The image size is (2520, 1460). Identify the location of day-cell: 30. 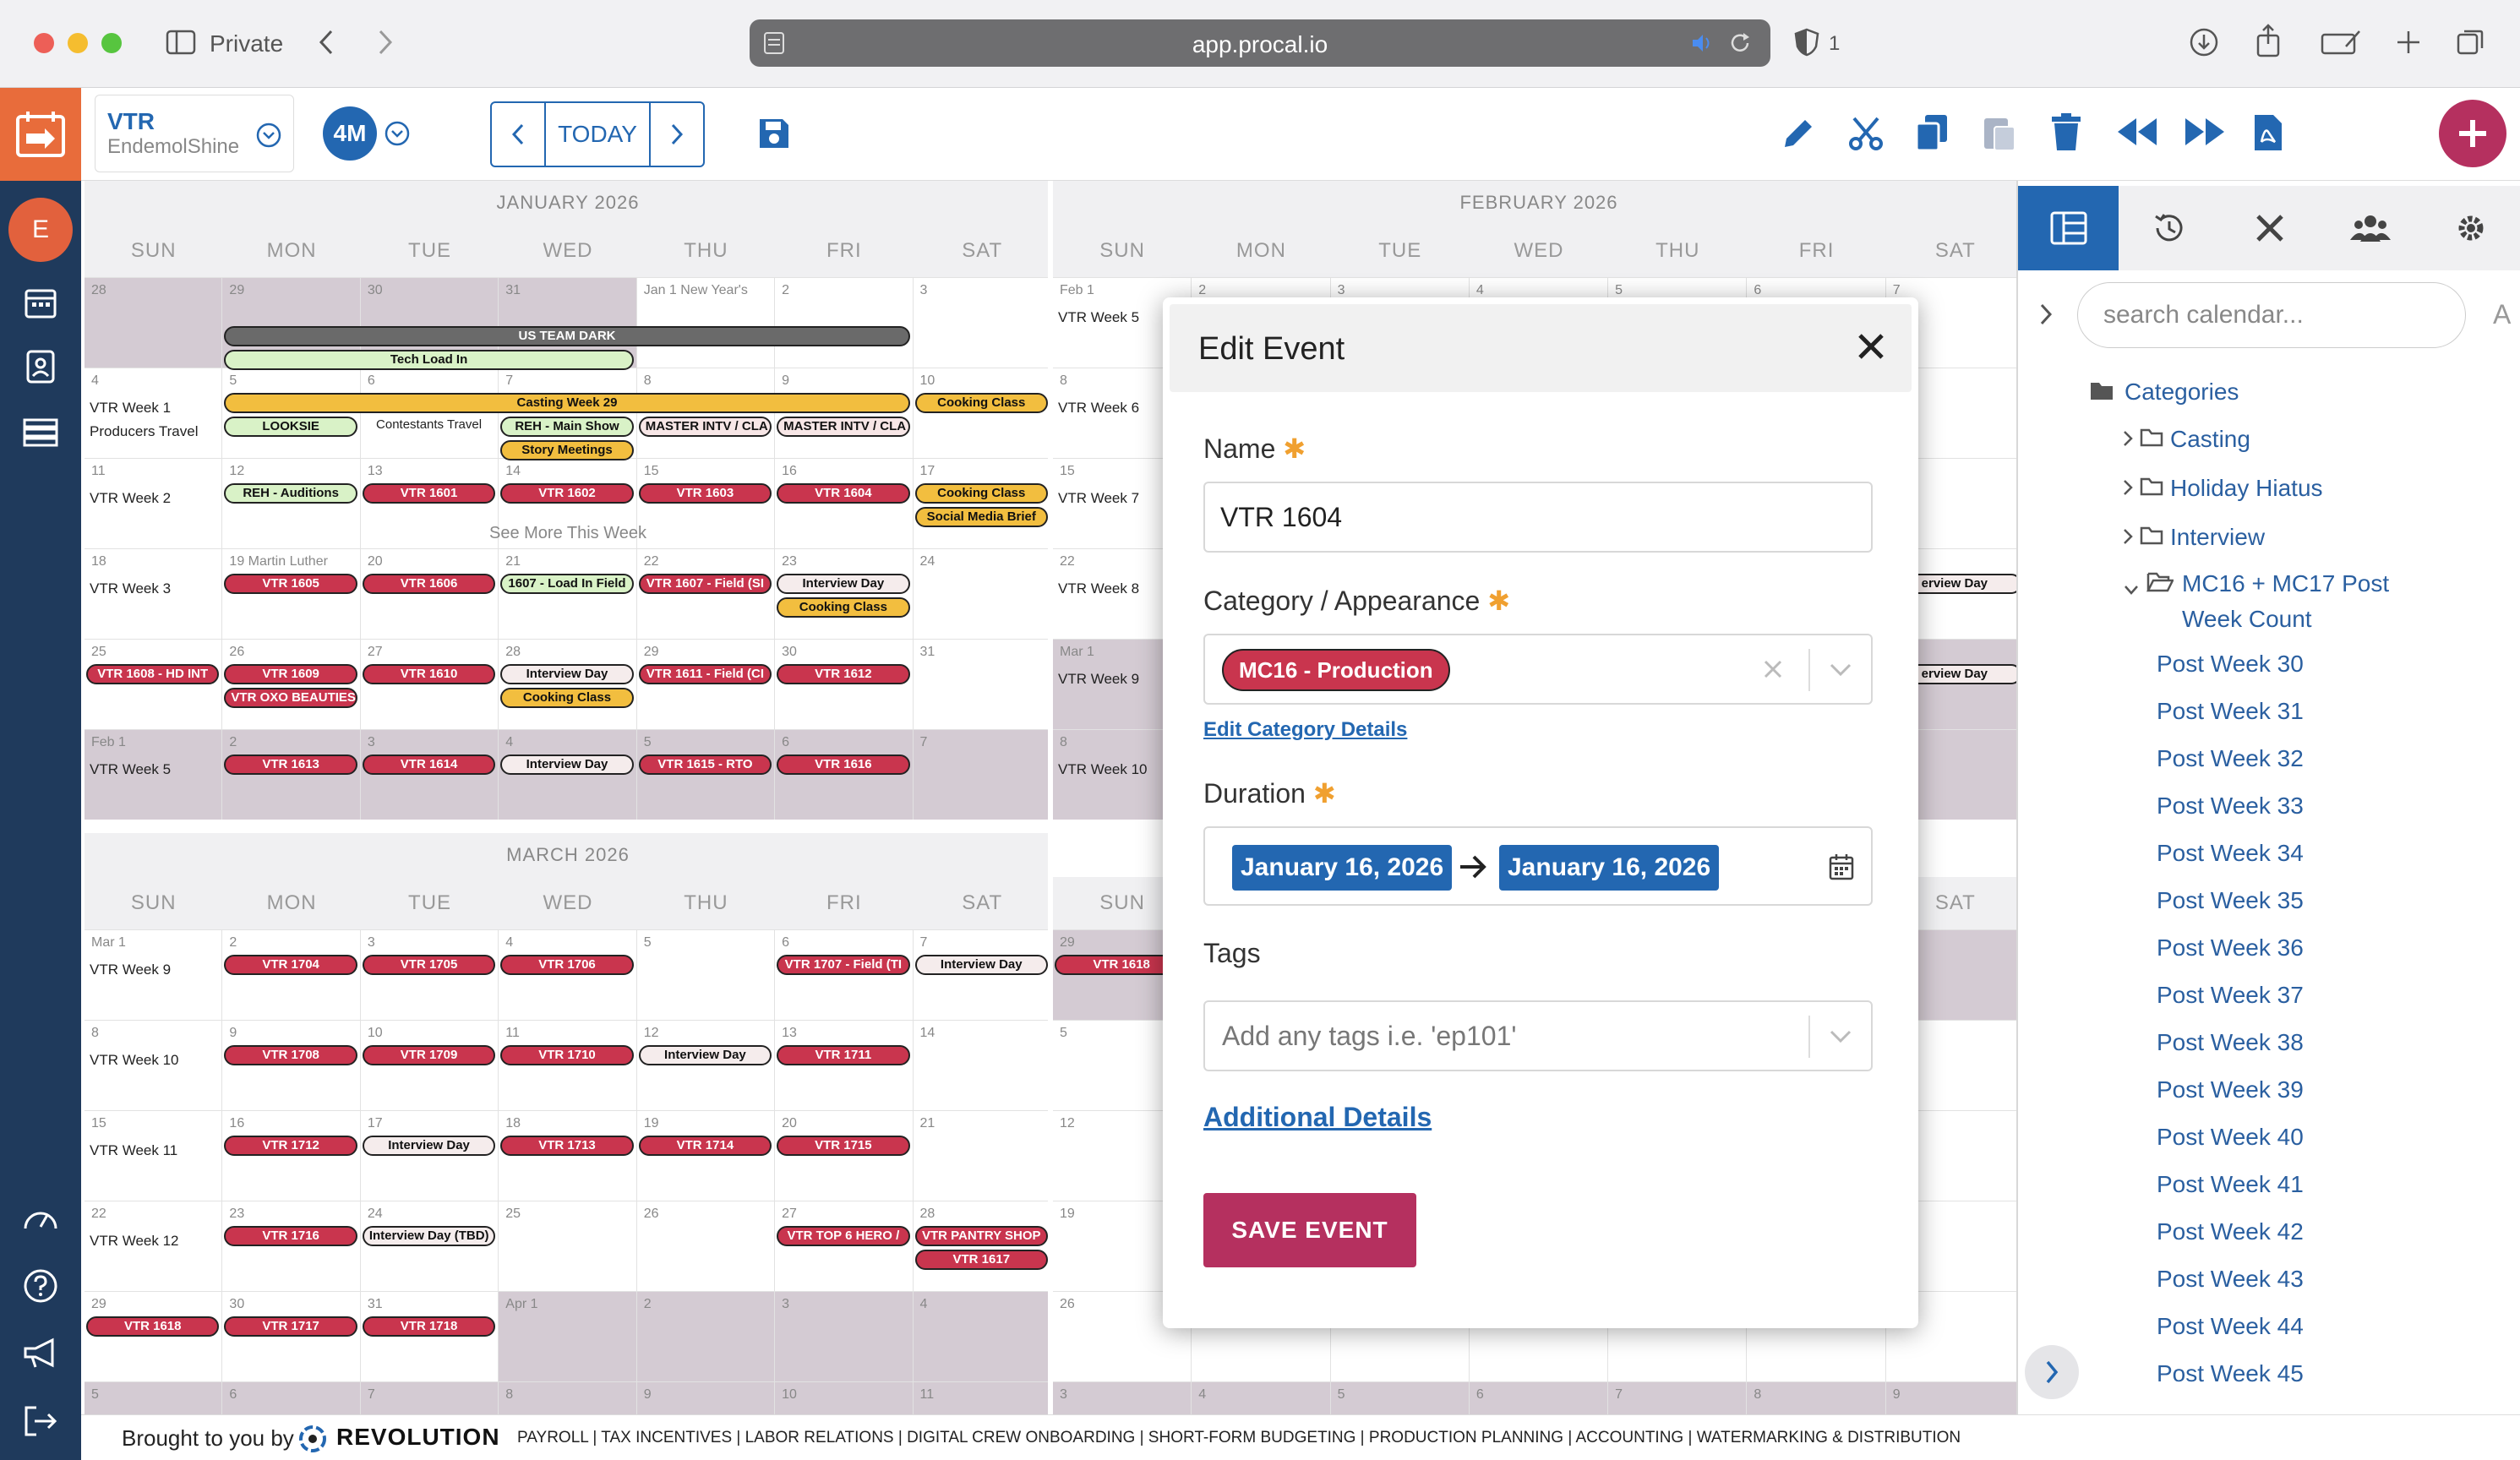
(291, 1336).